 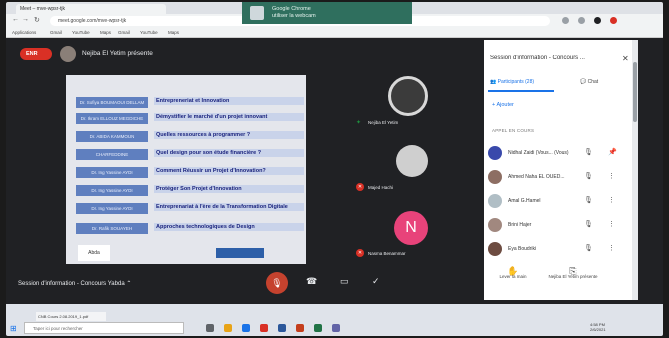 What do you see at coordinates (246, 328) in the screenshot?
I see `edge-icon` at bounding box center [246, 328].